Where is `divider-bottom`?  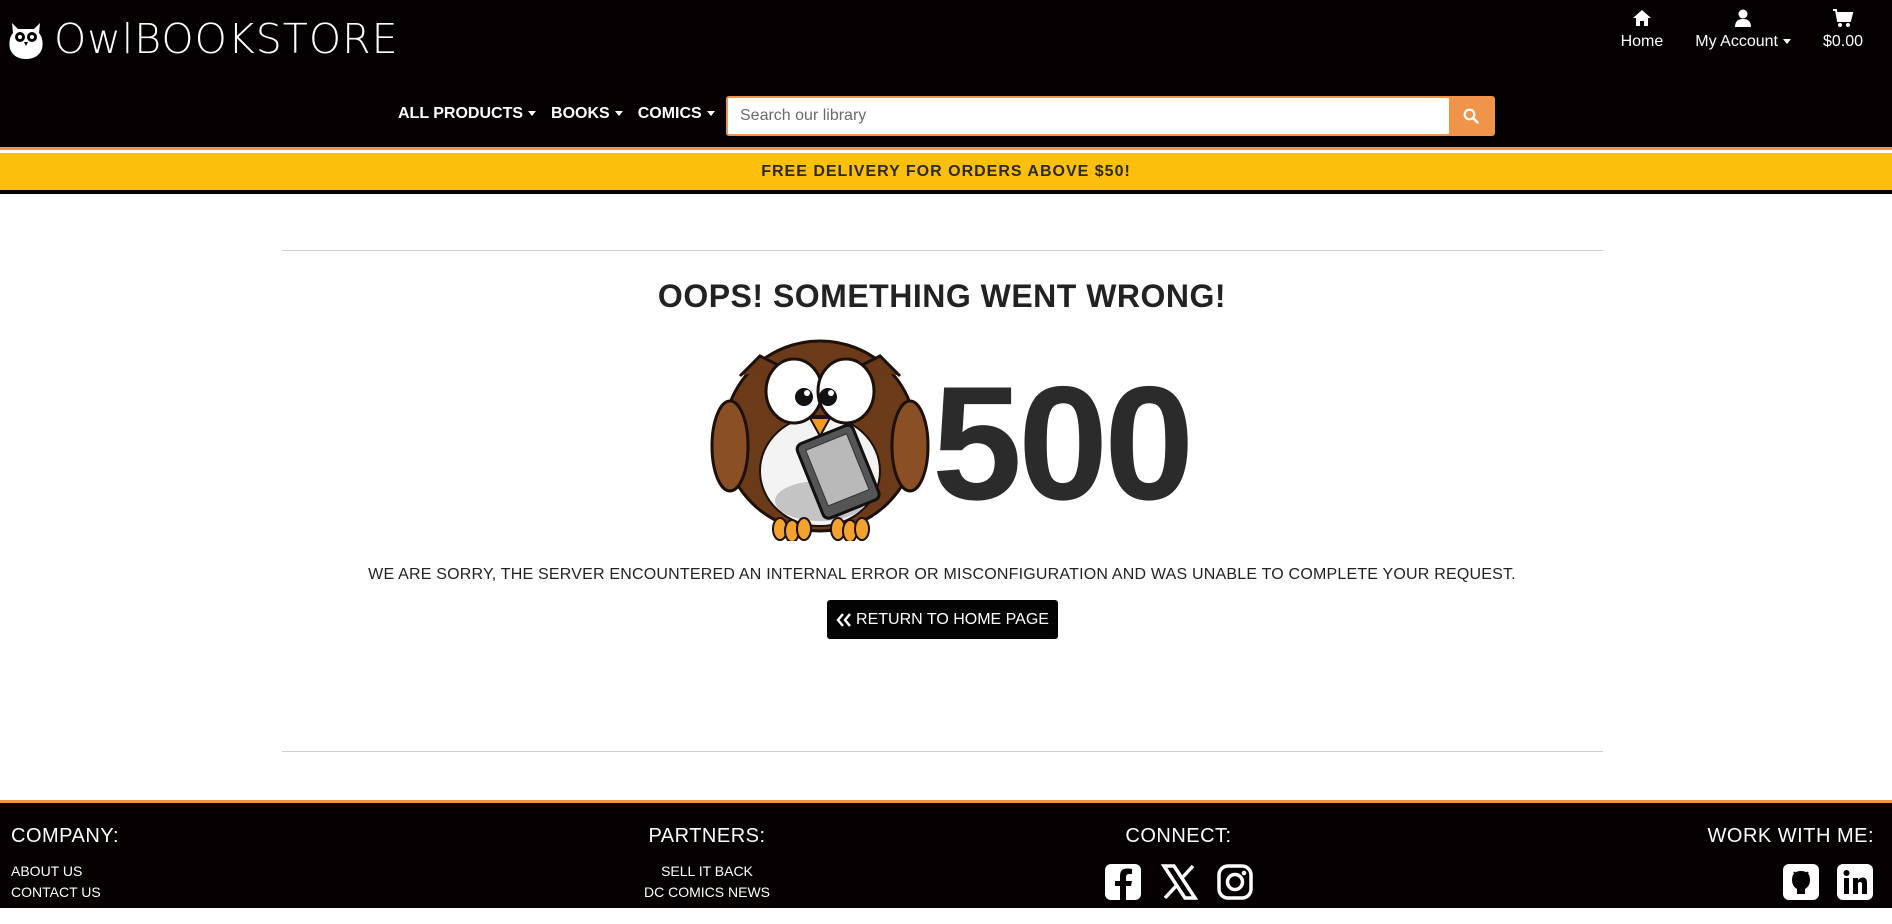
divider-bottom is located at coordinates (942, 751).